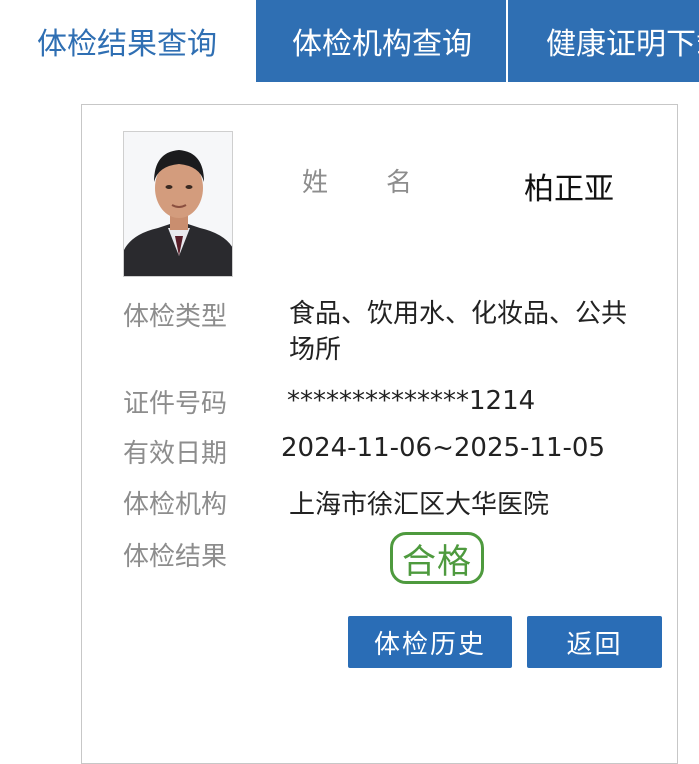  What do you see at coordinates (175, 404) in the screenshot?
I see `id-number-label: 证件号码` at bounding box center [175, 404].